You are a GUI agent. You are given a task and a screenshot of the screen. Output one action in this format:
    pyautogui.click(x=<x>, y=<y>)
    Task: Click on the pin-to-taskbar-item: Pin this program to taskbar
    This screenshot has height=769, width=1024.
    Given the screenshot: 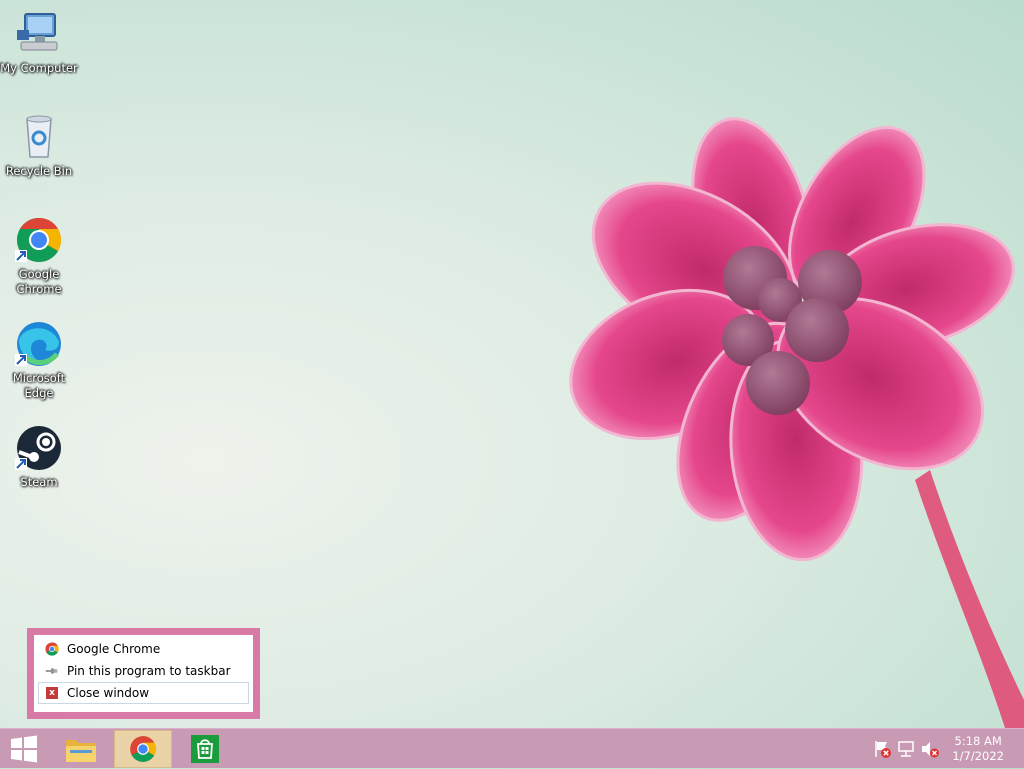 What is the action you would take?
    pyautogui.click(x=143, y=671)
    